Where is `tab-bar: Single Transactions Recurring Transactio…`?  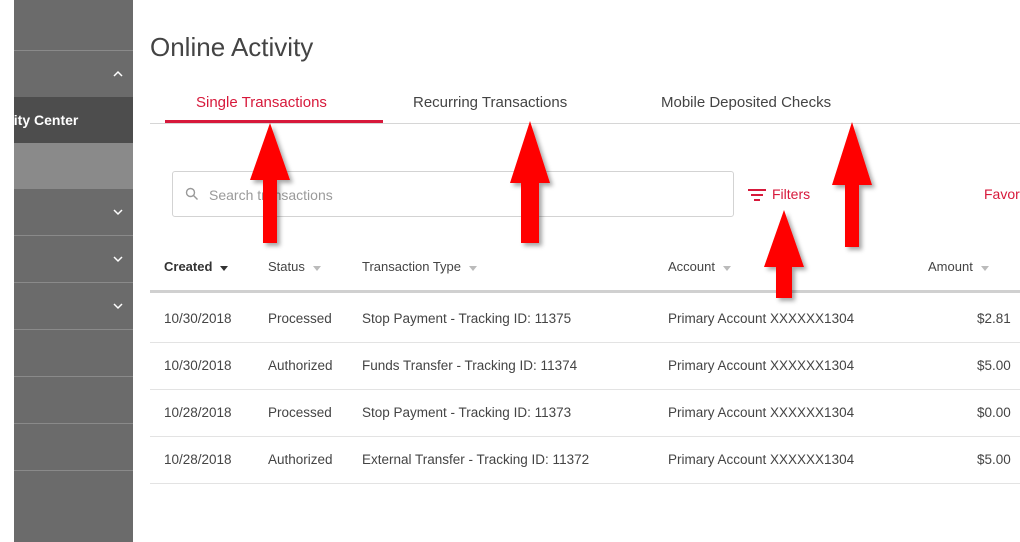
tab-bar: Single Transactions Recurring Transactio… is located at coordinates (585, 104).